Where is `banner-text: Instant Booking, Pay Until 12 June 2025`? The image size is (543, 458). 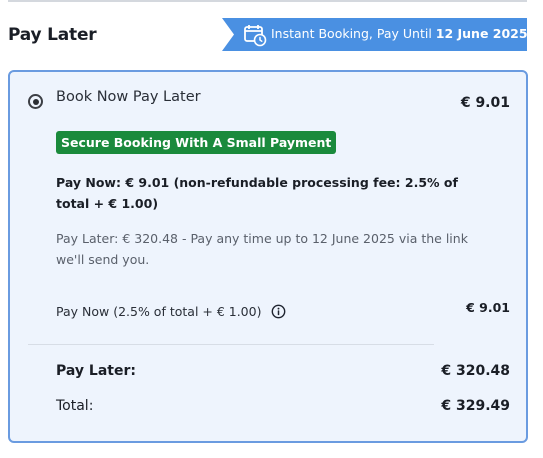 banner-text: Instant Booking, Pay Until 12 June 2025 is located at coordinates (399, 33).